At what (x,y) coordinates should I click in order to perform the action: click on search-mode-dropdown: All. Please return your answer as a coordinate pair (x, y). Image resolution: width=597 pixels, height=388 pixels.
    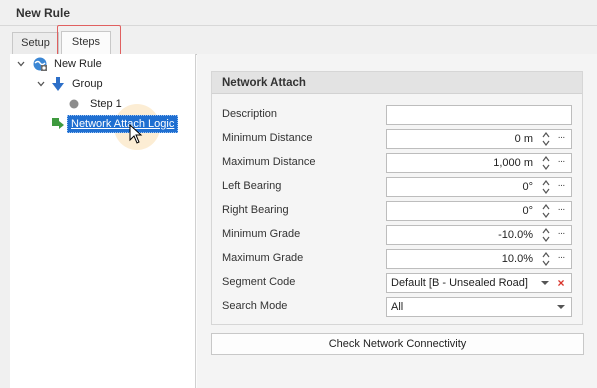
    Looking at the image, I should click on (479, 307).